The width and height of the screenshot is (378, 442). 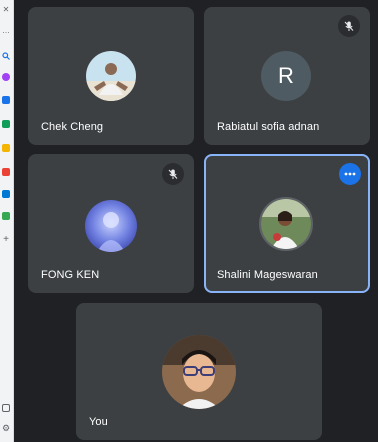 I want to click on avatar-letter: R, so click(x=286, y=75).